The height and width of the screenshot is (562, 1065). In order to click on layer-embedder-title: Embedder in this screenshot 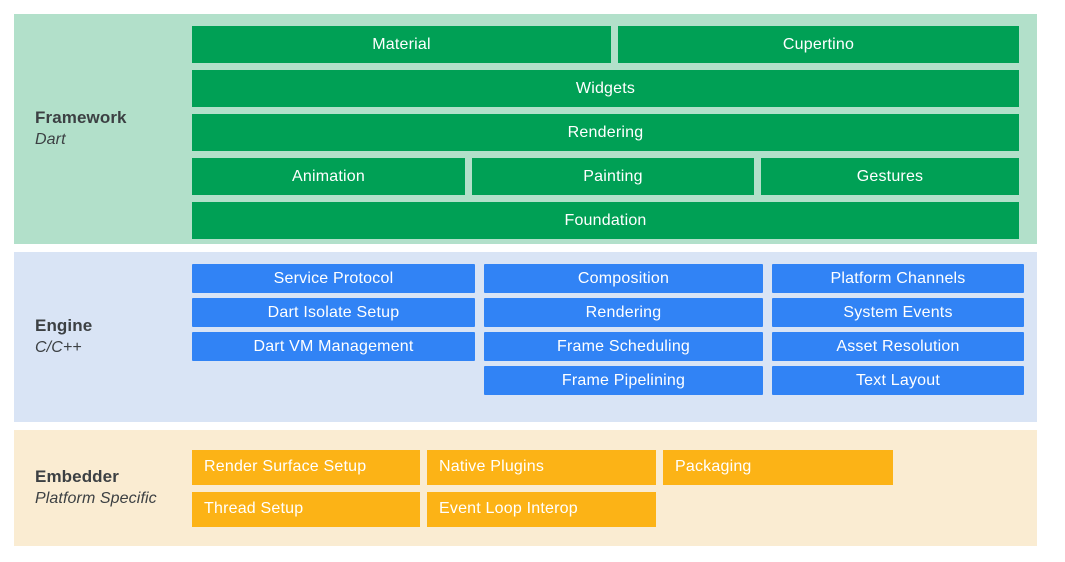, I will do `click(77, 476)`.